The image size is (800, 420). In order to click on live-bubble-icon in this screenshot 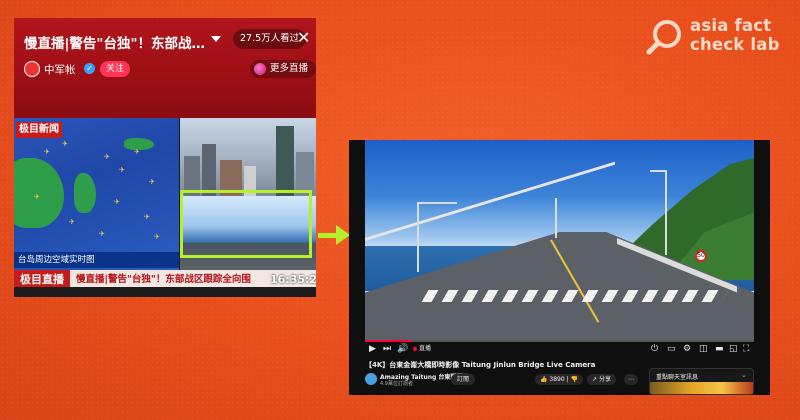, I will do `click(260, 69)`.